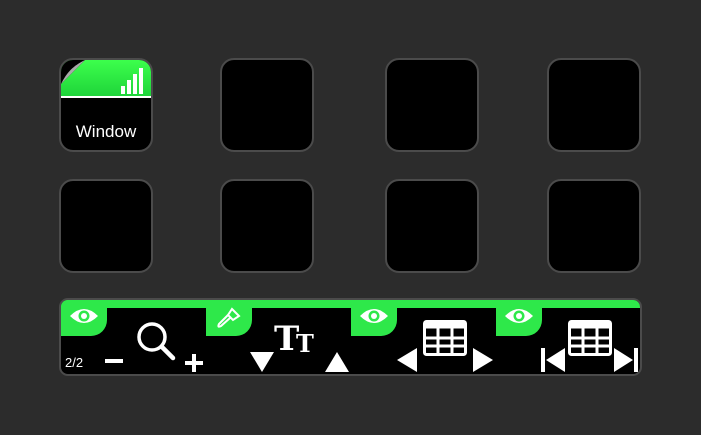 This screenshot has height=435, width=701. I want to click on skip-end-icon, so click(626, 360).